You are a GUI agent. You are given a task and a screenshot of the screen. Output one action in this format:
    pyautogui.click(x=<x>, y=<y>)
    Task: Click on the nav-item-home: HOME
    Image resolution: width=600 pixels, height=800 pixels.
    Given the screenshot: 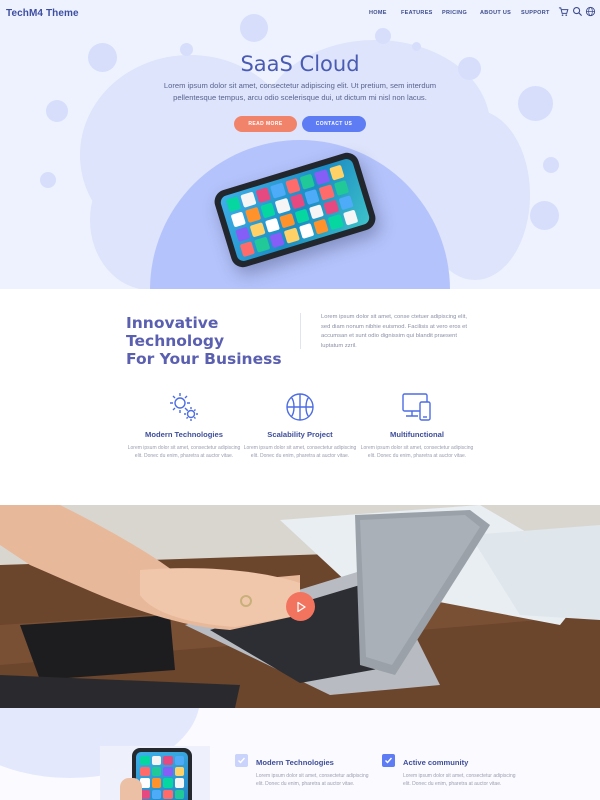 What is the action you would take?
    pyautogui.click(x=378, y=13)
    